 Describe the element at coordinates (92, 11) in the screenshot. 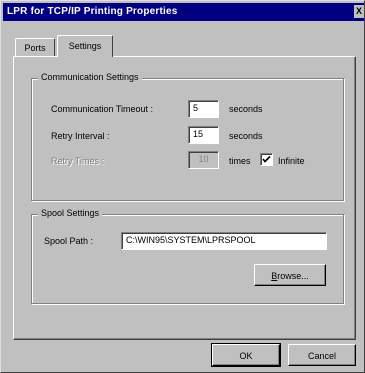

I see `window-title: LPR for TCP/IP Printing Properties` at that location.